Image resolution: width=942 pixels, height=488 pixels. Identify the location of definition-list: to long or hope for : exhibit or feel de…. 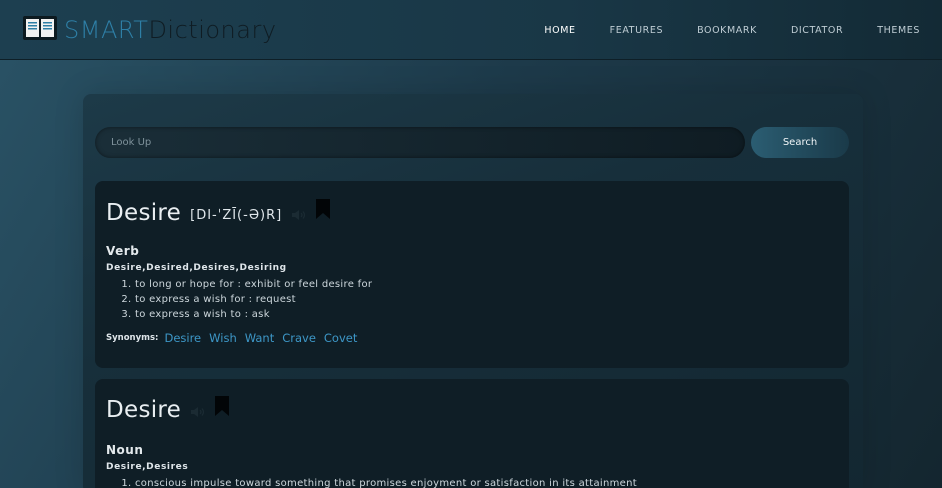
(486, 299).